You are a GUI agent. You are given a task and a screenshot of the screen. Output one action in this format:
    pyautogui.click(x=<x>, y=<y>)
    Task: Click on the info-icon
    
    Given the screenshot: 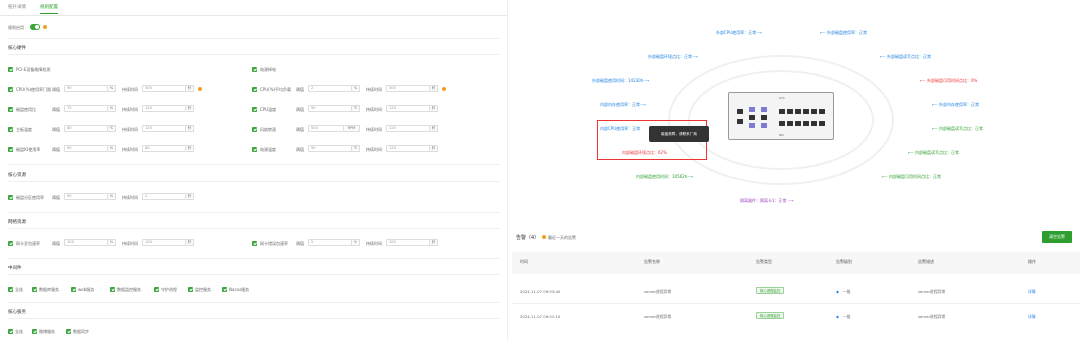 What is the action you would take?
    pyautogui.click(x=45, y=27)
    